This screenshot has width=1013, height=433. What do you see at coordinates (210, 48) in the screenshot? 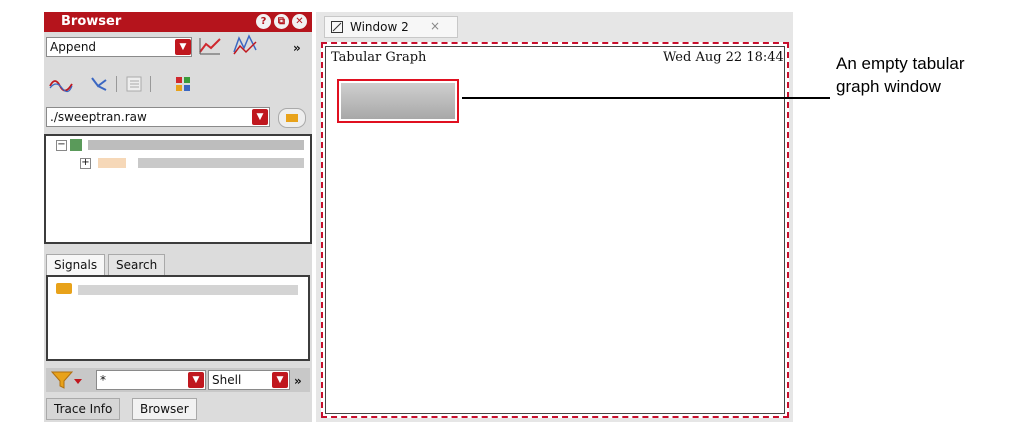
I see `line-graph-icon` at bounding box center [210, 48].